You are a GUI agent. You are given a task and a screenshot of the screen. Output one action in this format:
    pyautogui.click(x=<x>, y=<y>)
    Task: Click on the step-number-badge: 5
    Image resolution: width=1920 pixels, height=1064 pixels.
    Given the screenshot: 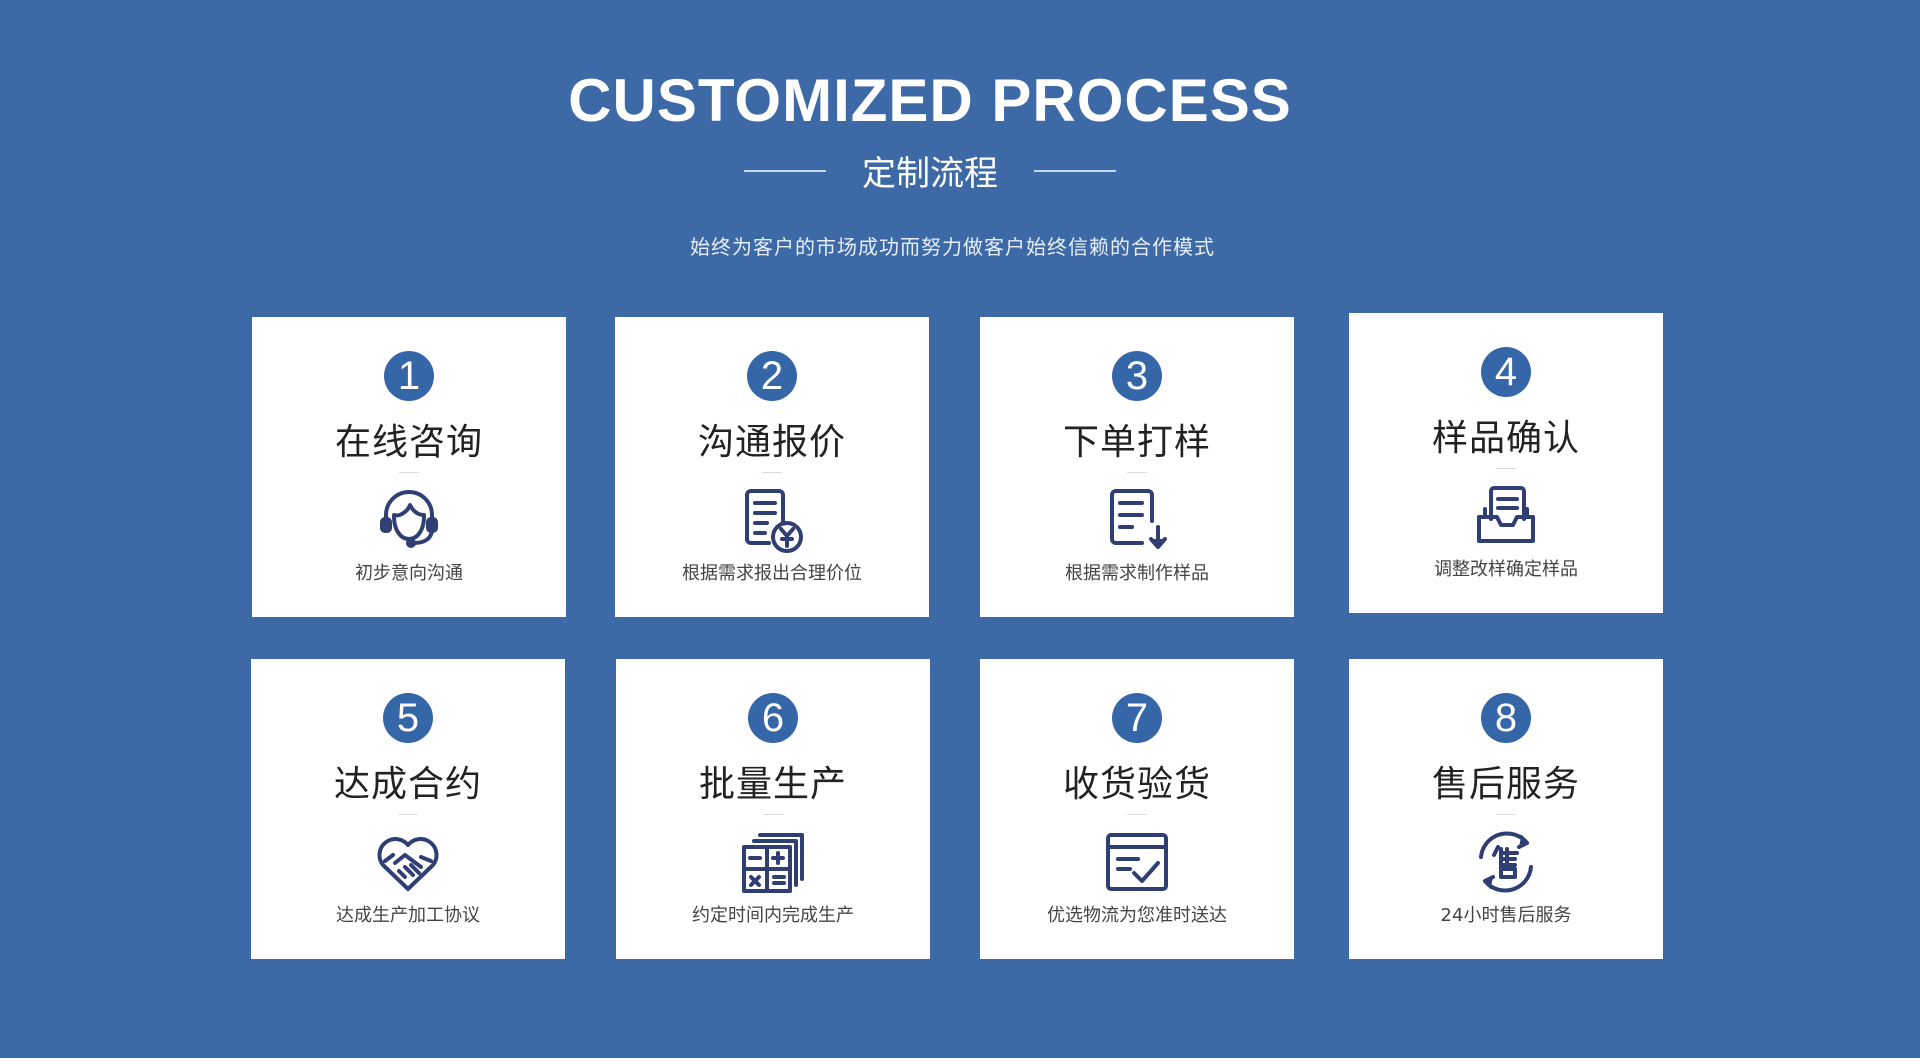 What is the action you would take?
    pyautogui.click(x=408, y=718)
    